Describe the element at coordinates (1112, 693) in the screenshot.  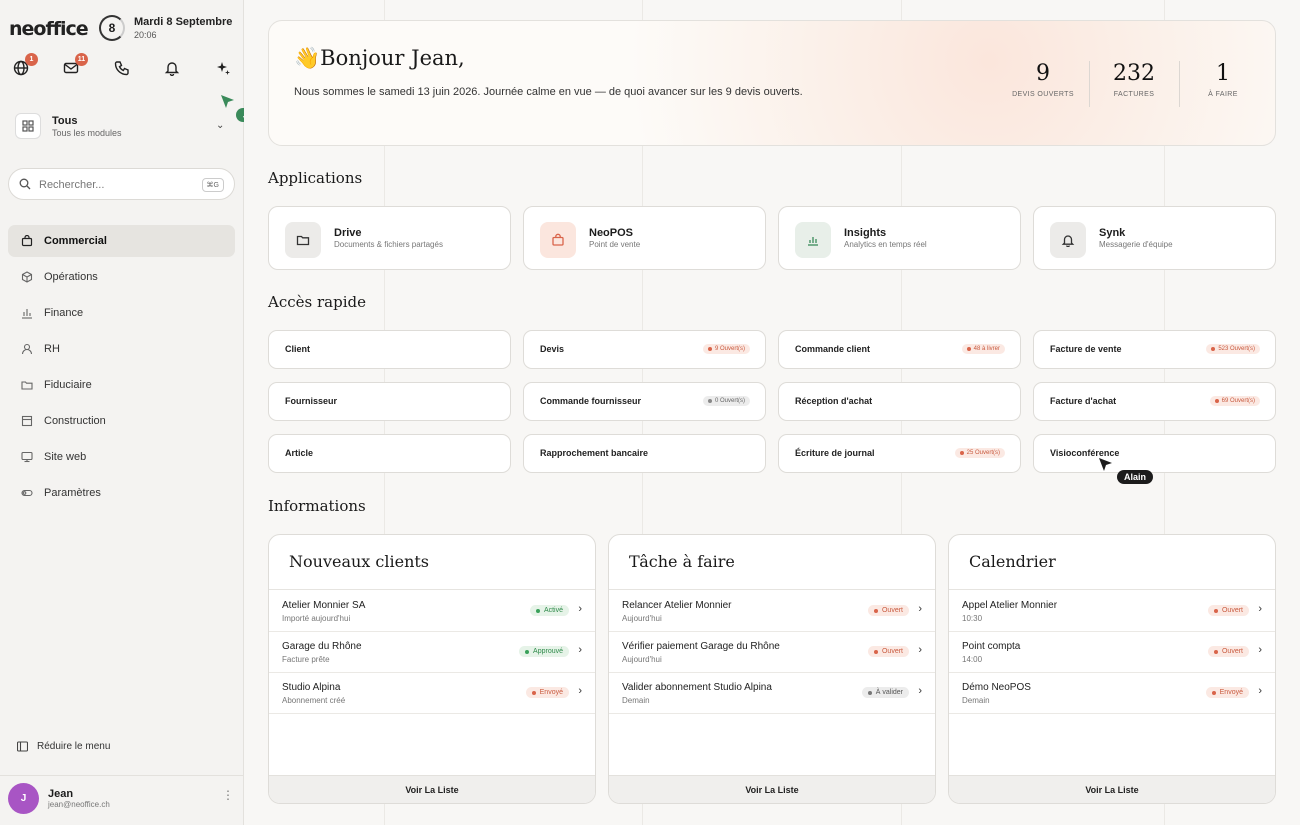
I see `list-item: Démo NeoPOS Demain Envoyé ›` at that location.